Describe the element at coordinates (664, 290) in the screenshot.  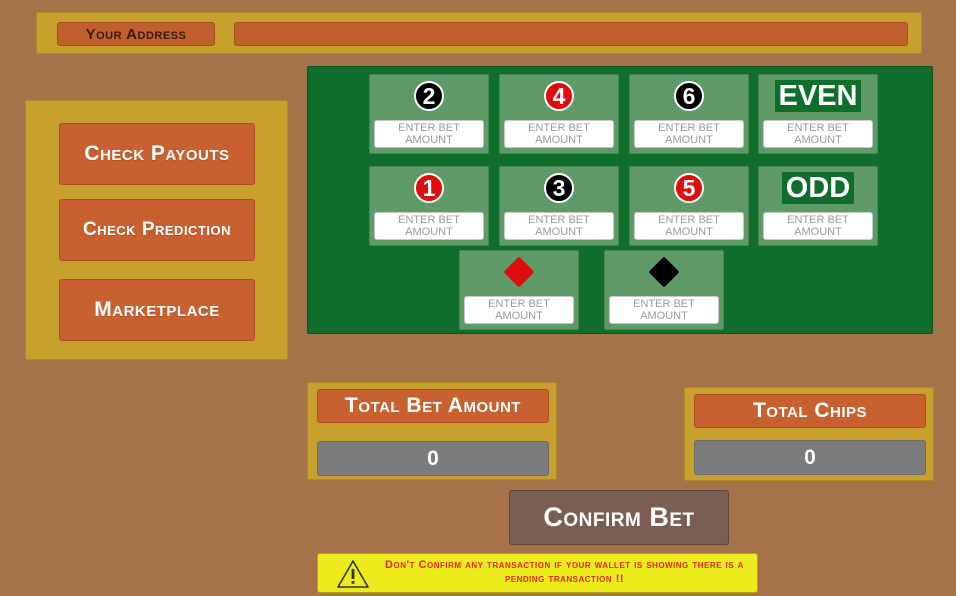
I see `bet-card-black` at that location.